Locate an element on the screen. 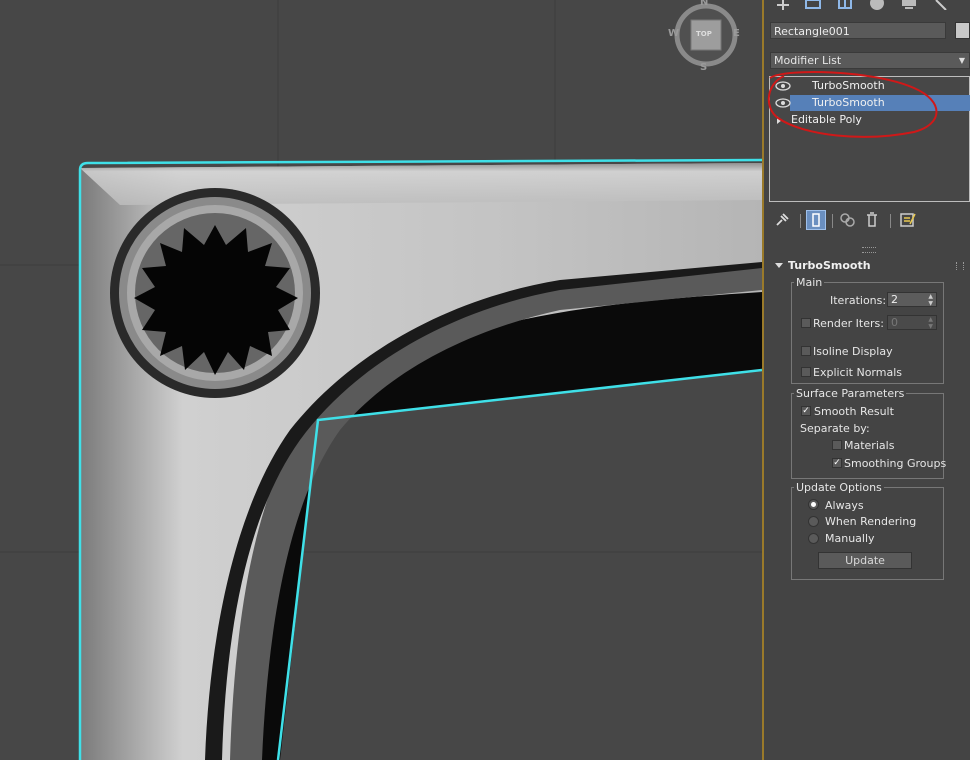 This screenshot has height=760, width=970. surface-parameters-title: Surface Parameters is located at coordinates (850, 393).